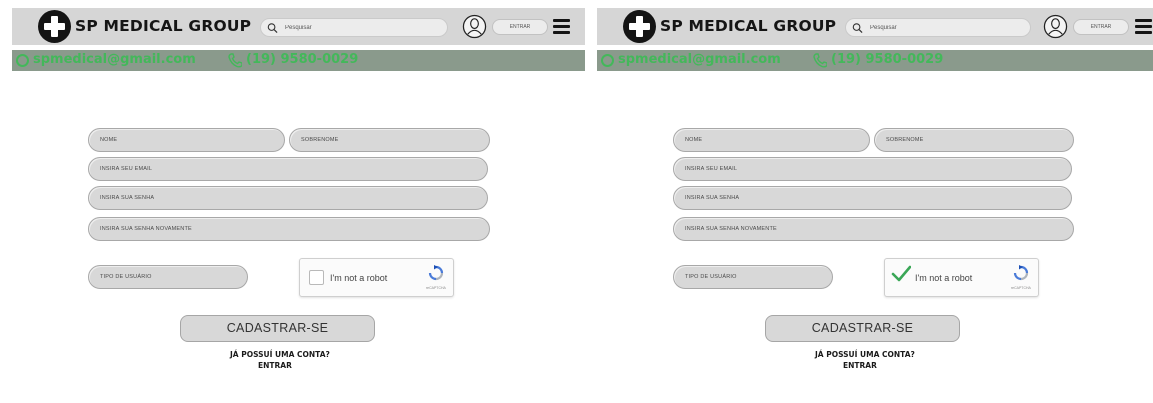  Describe the element at coordinates (901, 274) in the screenshot. I see `captcha-checkmark-icon` at that location.